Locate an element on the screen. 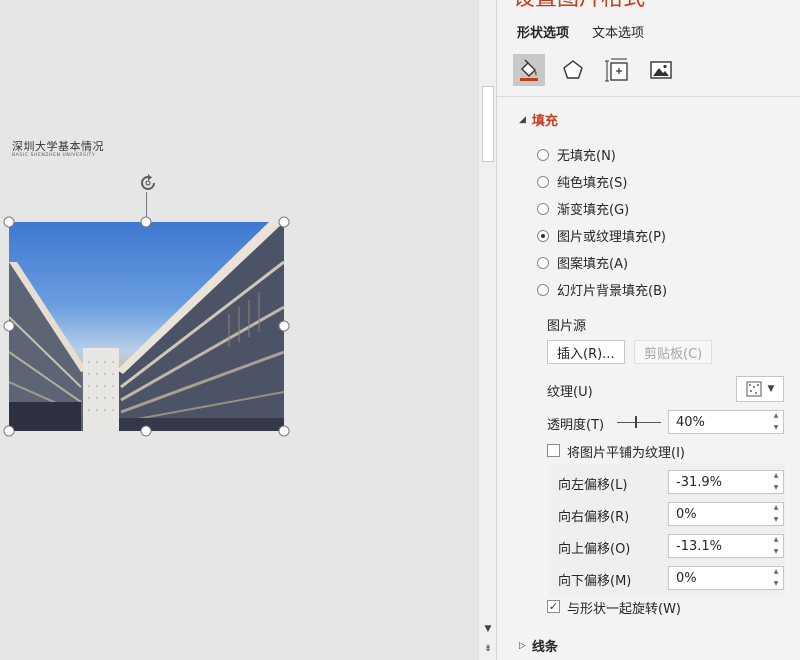  offset-right-label: 向右偏移(R) is located at coordinates (594, 517).